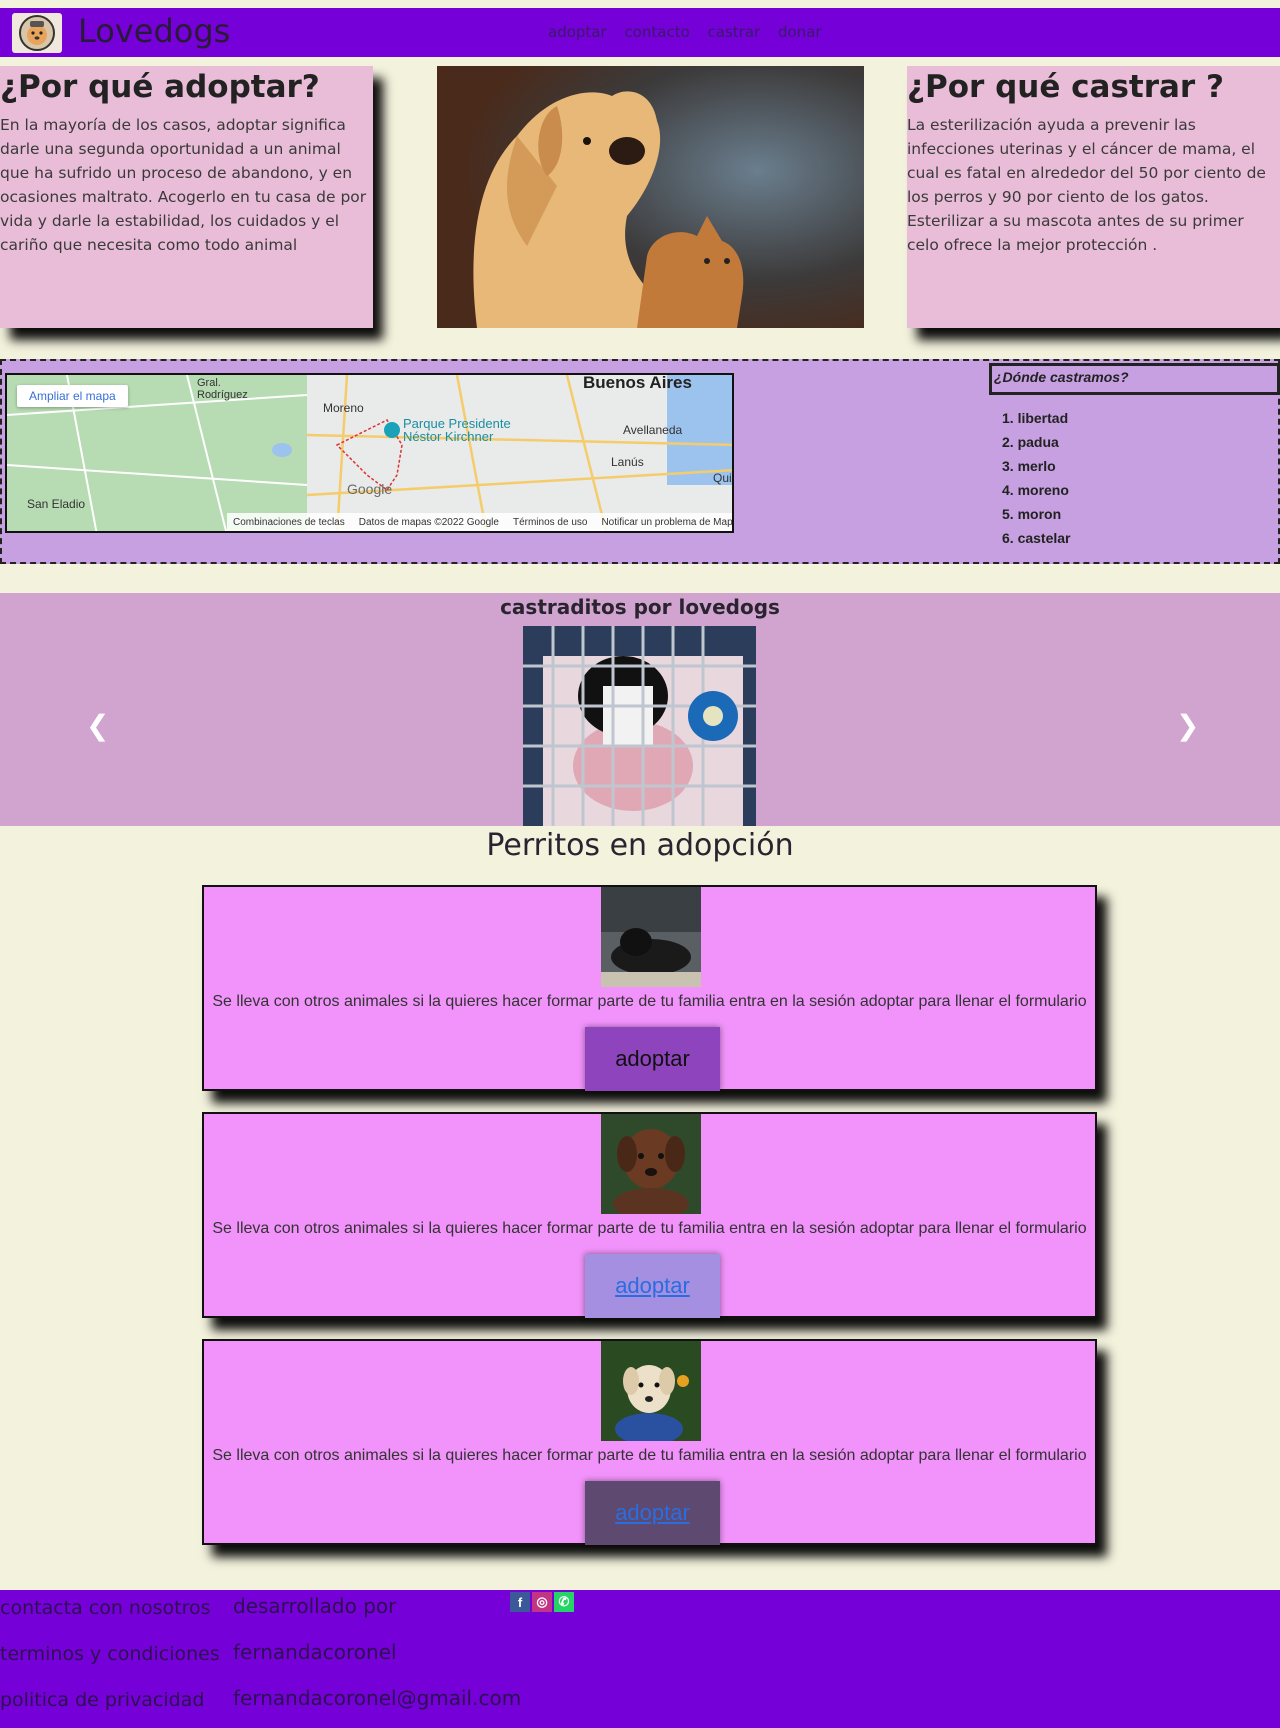  Describe the element at coordinates (1035, 490) in the screenshot. I see `place-item: 4. moreno` at that location.